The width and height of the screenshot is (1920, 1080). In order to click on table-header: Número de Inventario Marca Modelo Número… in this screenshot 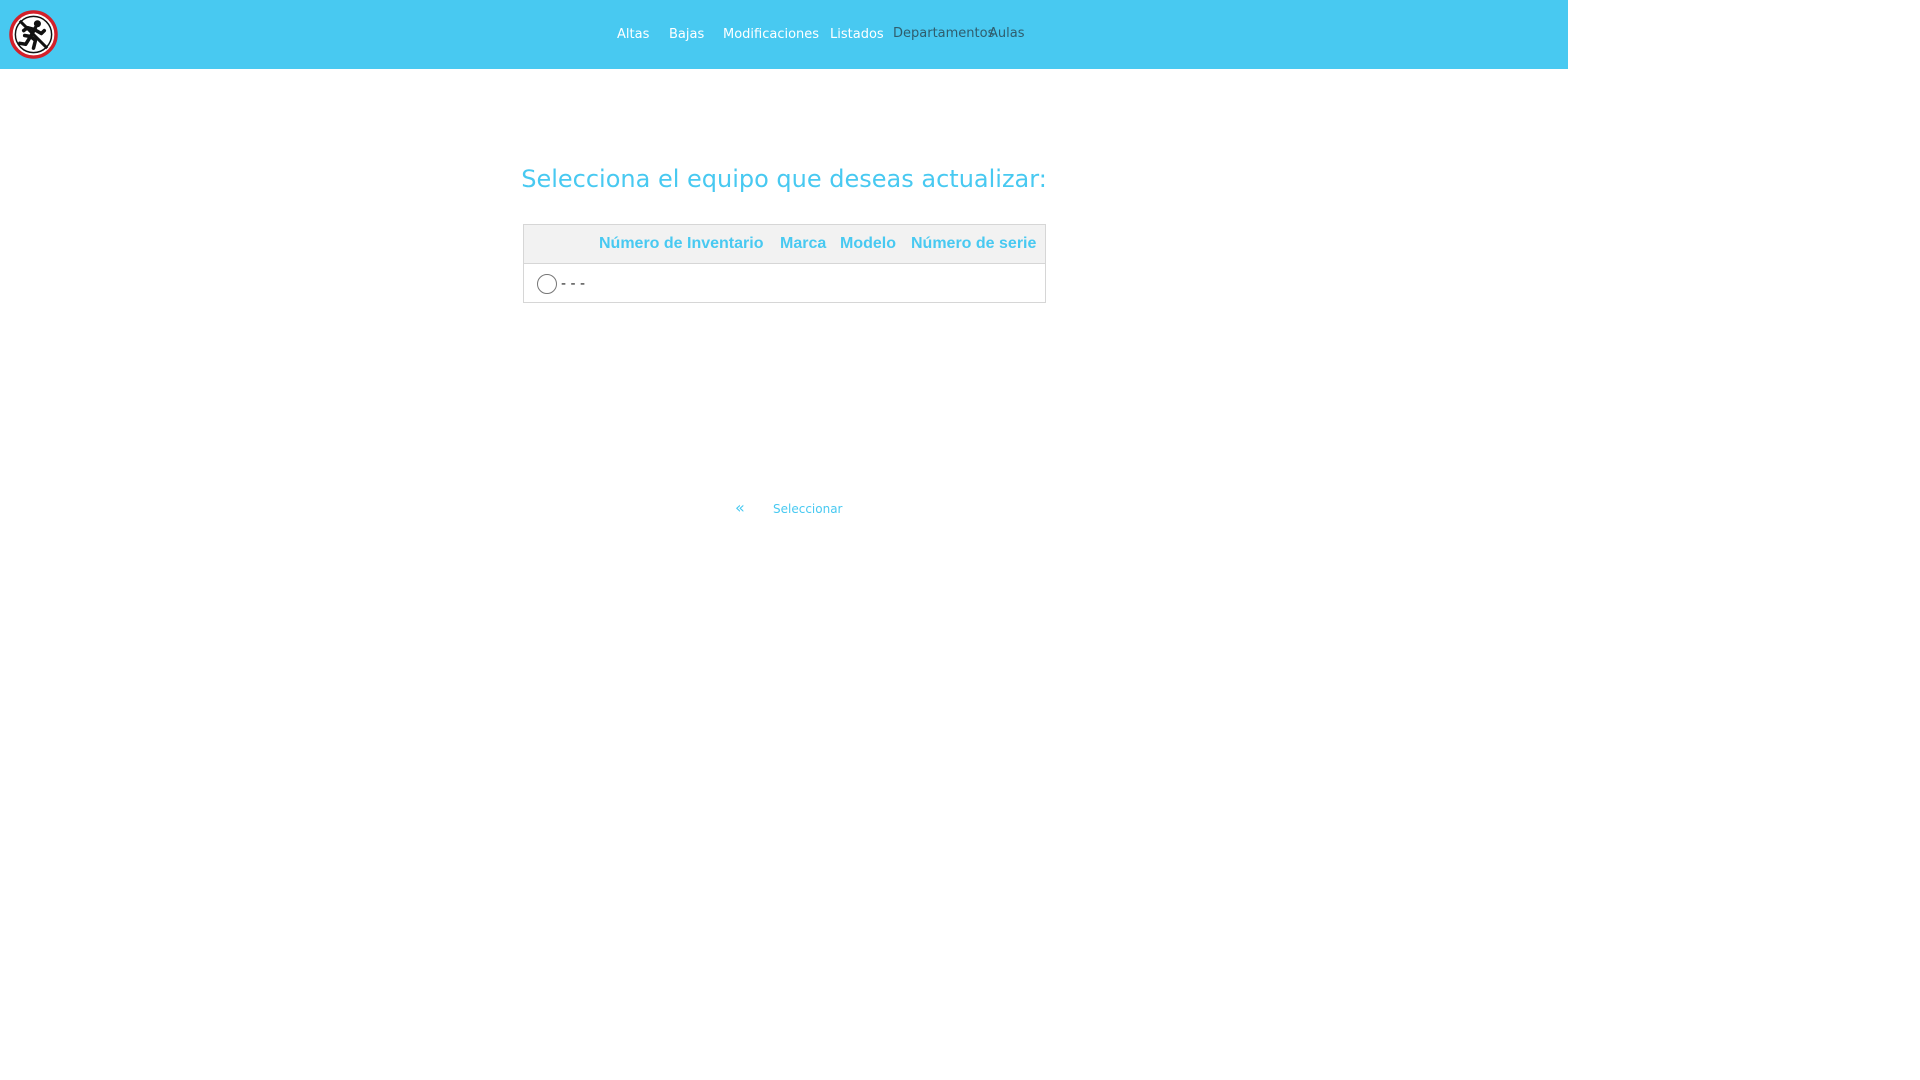, I will do `click(784, 244)`.